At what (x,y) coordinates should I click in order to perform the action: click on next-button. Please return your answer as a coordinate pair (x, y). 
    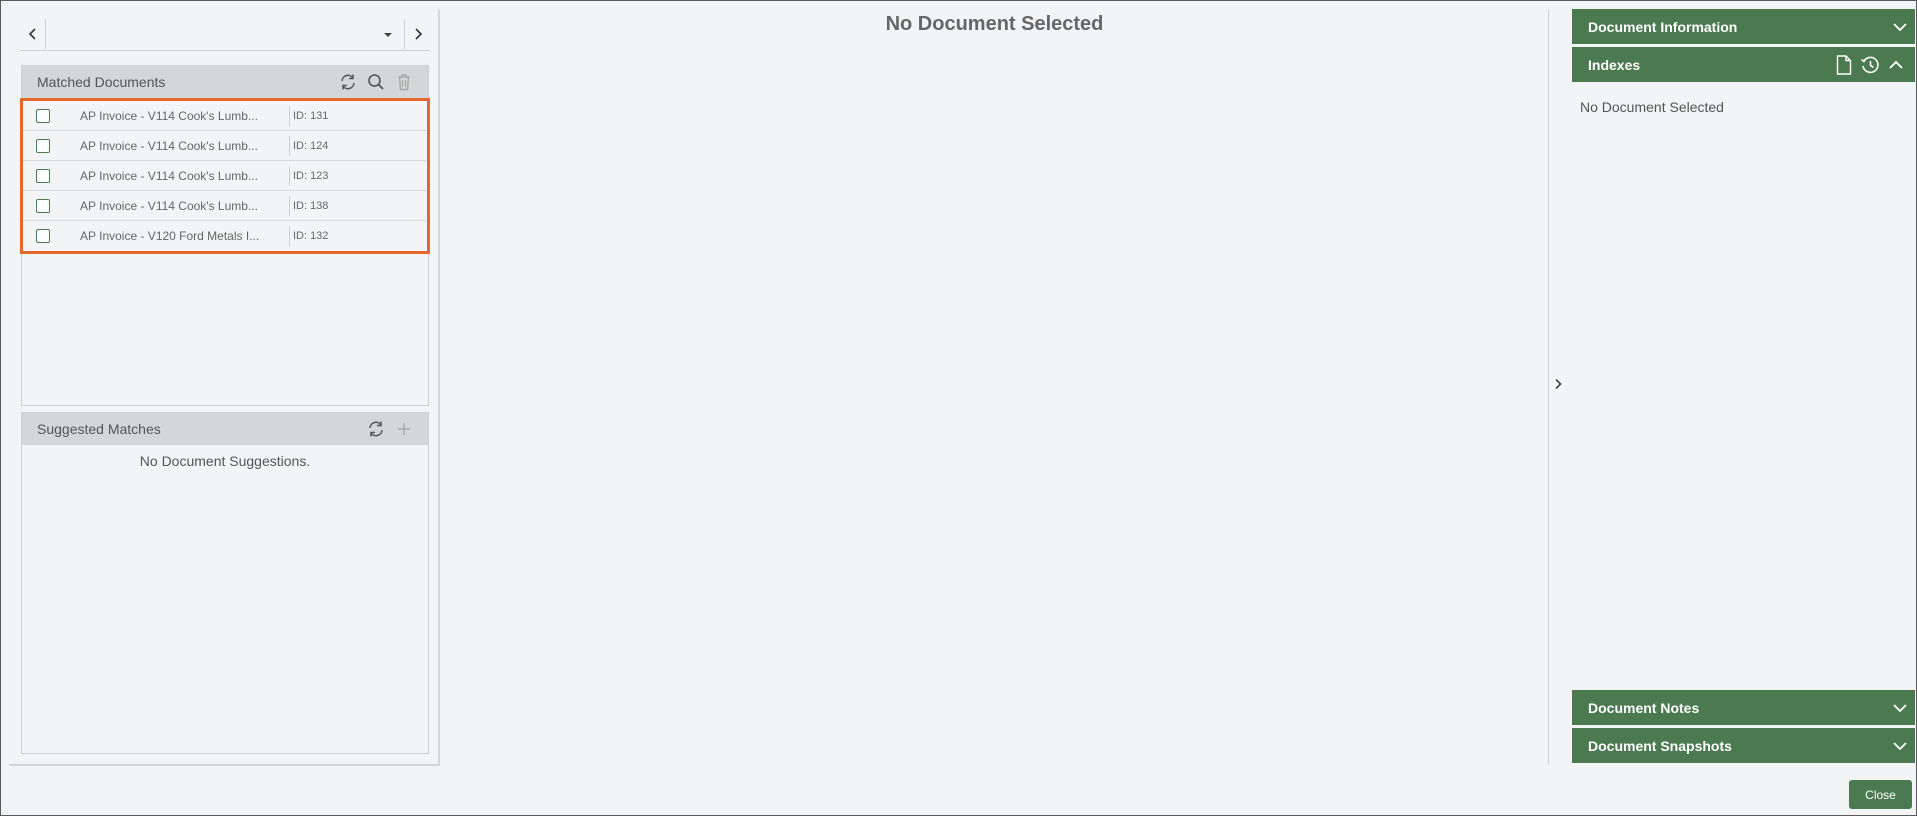
    Looking at the image, I should click on (417, 34).